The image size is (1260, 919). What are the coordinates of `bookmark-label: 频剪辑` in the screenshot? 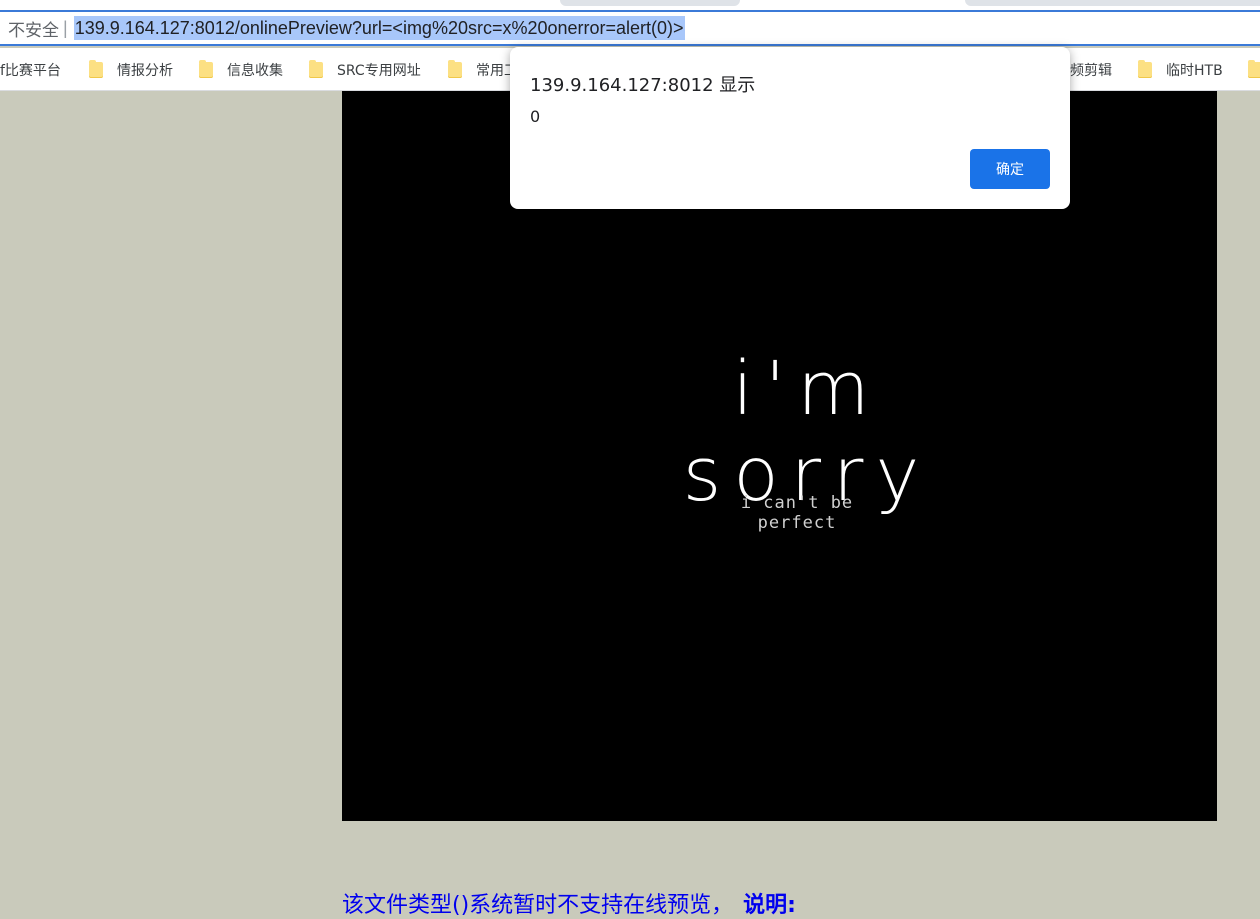 It's located at (1091, 70).